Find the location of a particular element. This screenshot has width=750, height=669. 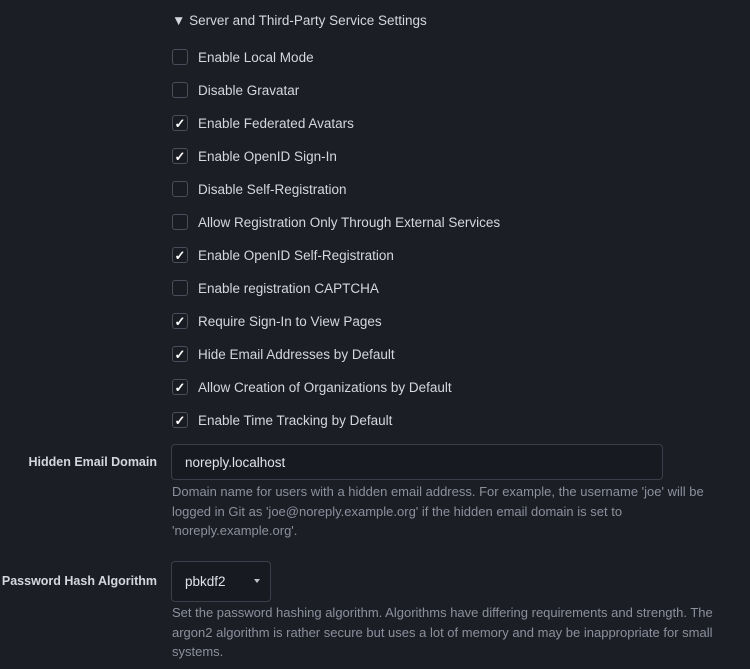

checkbox-label: Disable Self-Registration is located at coordinates (272, 189).